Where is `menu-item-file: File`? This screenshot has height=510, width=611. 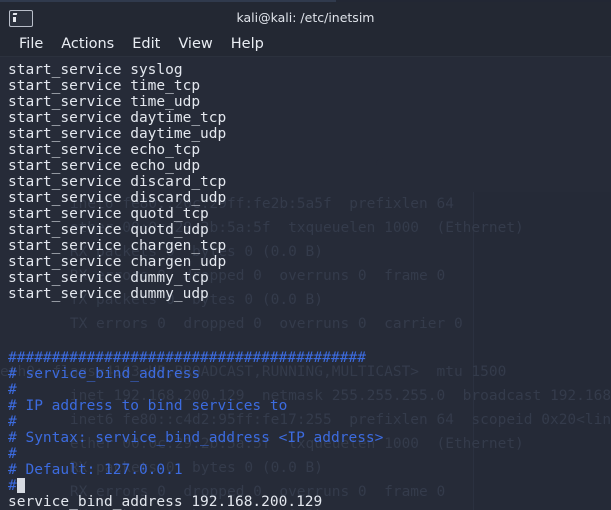 menu-item-file: File is located at coordinates (31, 44).